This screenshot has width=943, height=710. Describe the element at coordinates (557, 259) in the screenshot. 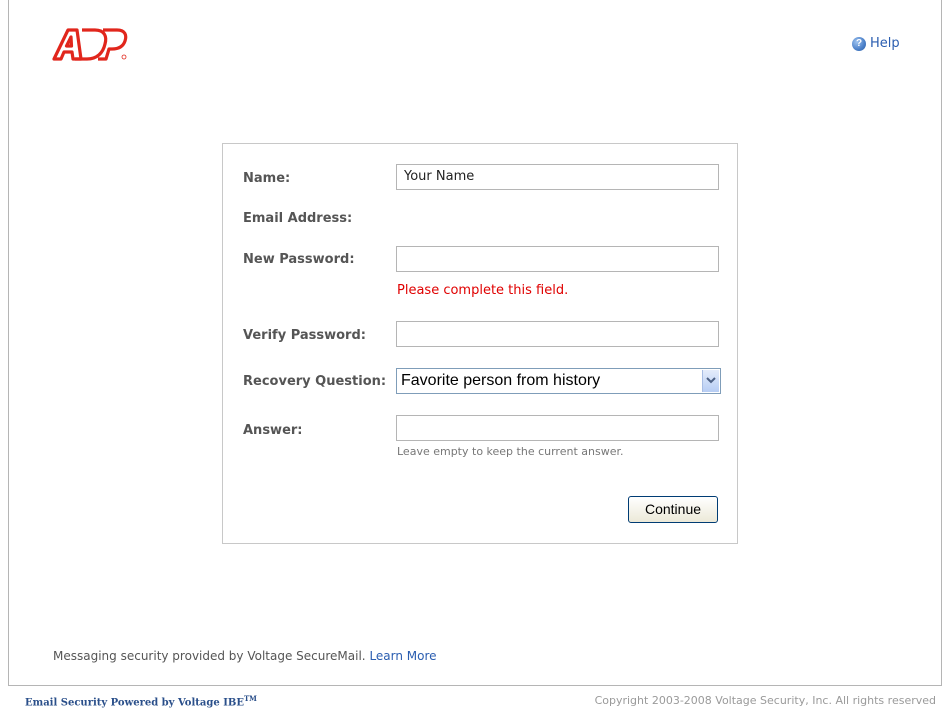

I see `new-password-input` at that location.